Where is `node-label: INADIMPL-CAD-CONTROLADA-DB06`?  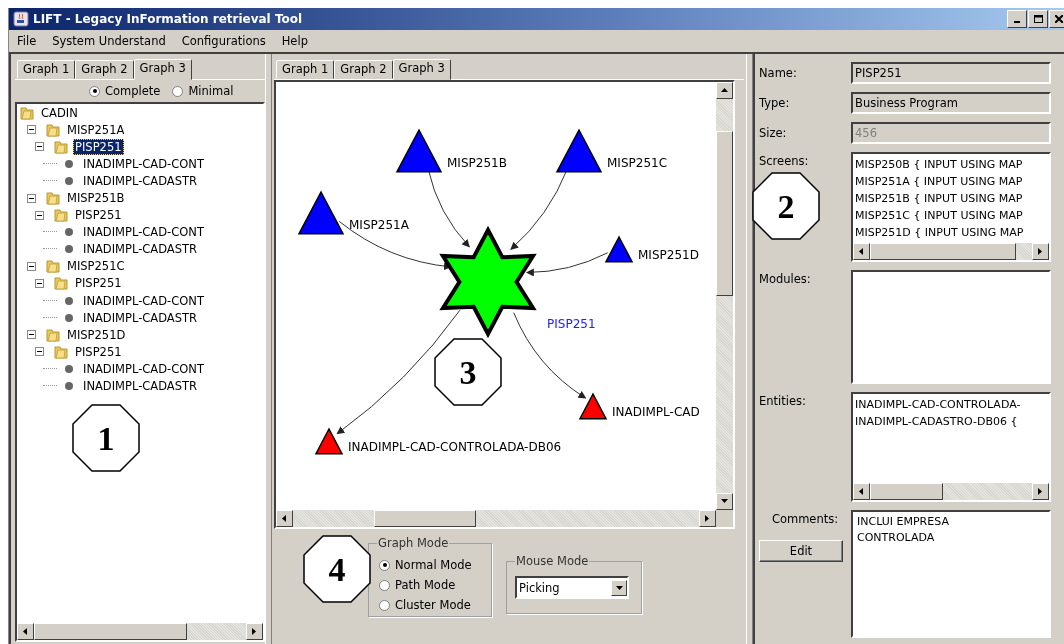 node-label: INADIMPL-CAD-CONTROLADA-DB06 is located at coordinates (455, 447).